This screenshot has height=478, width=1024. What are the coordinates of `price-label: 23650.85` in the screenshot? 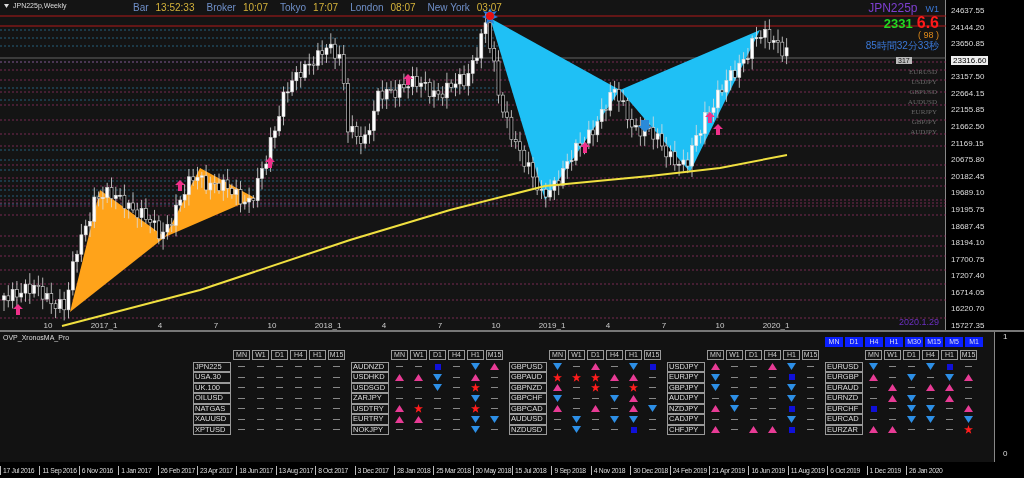 It's located at (968, 44).